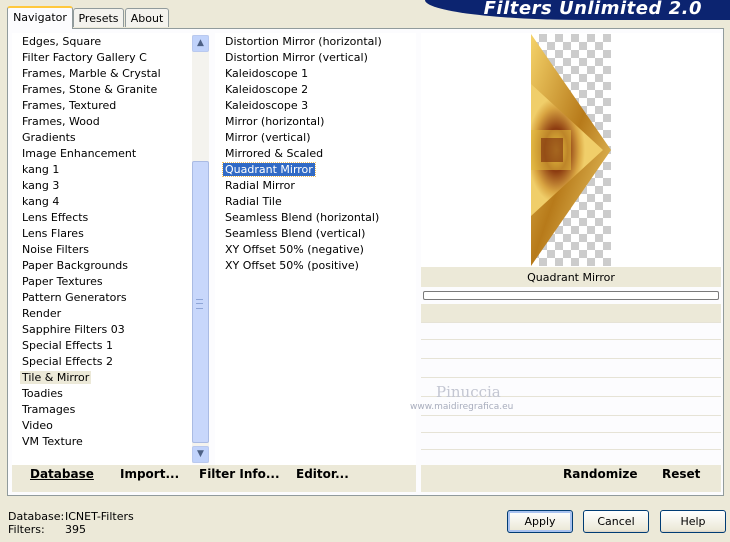 This screenshot has width=730, height=542. I want to click on filter-item-label: Radial Tile, so click(253, 201).